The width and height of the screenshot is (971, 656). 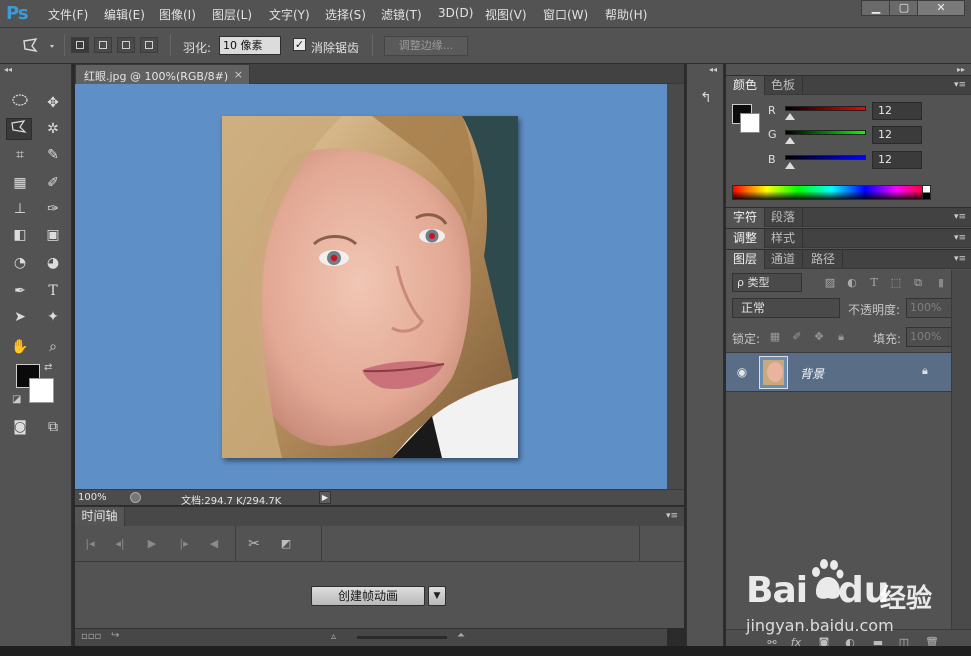 What do you see at coordinates (214, 544) in the screenshot?
I see `audio-icon: ◀` at bounding box center [214, 544].